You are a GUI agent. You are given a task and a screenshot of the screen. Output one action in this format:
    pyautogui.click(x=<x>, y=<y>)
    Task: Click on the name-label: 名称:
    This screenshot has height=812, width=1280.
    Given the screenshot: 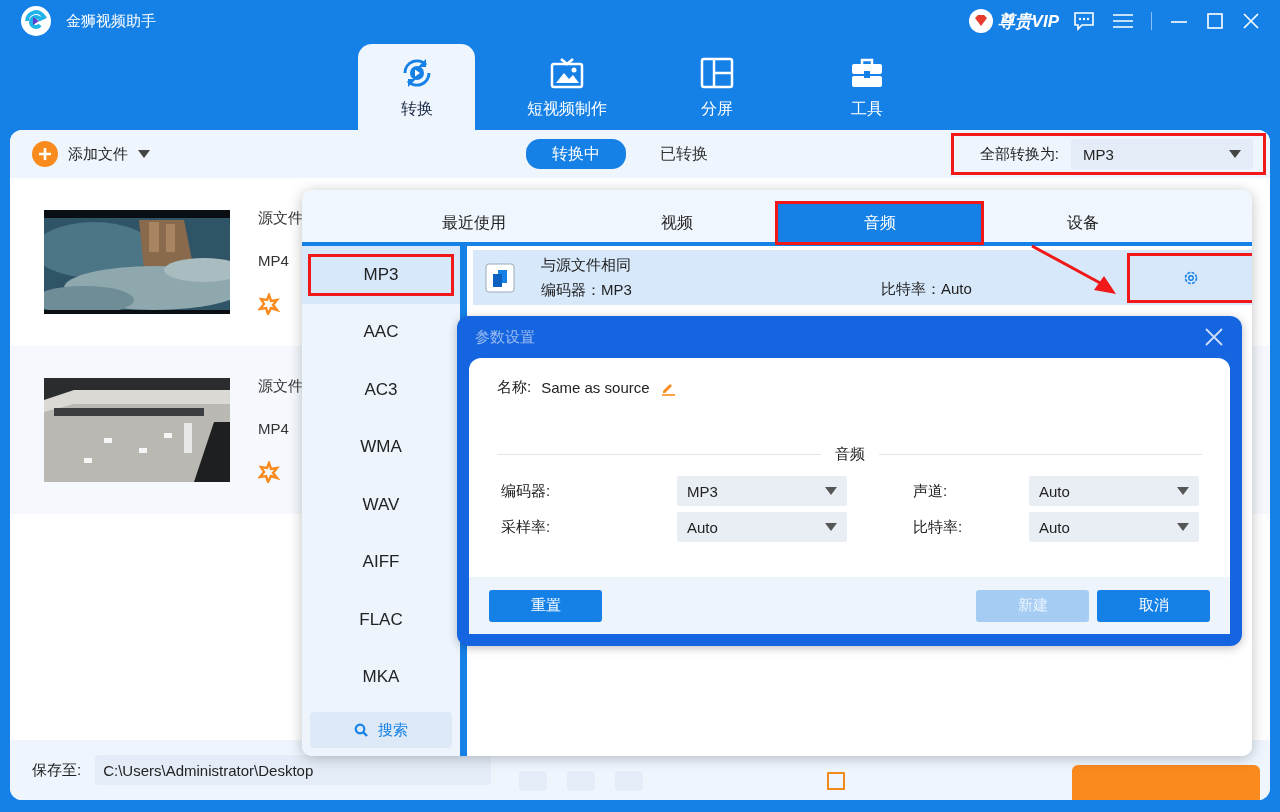 What is the action you would take?
    pyautogui.click(x=514, y=387)
    